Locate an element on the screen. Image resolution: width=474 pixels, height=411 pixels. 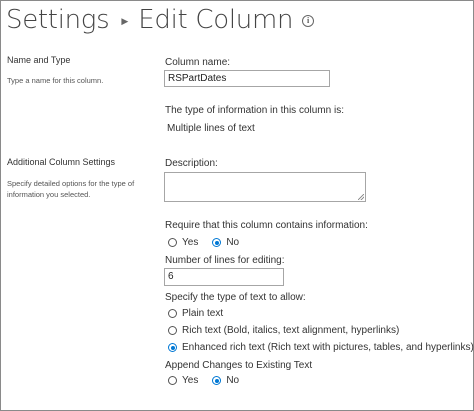
append-no-label: No is located at coordinates (232, 380).